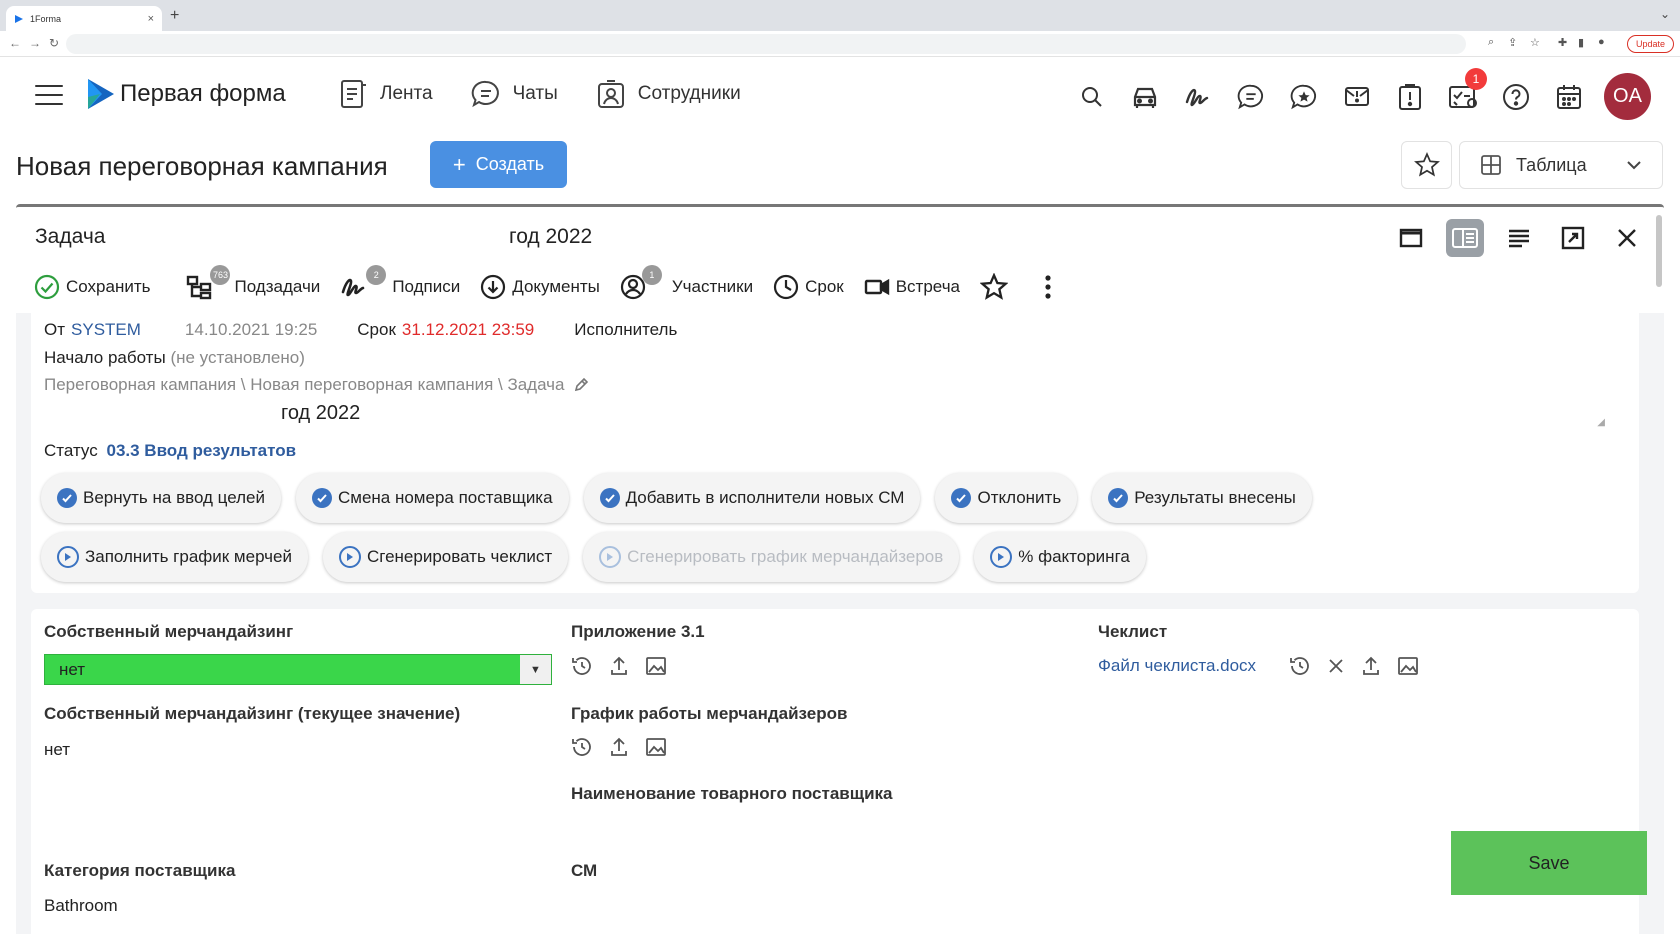  Describe the element at coordinates (1650, 44) in the screenshot. I see `browser-update-button: Update` at that location.